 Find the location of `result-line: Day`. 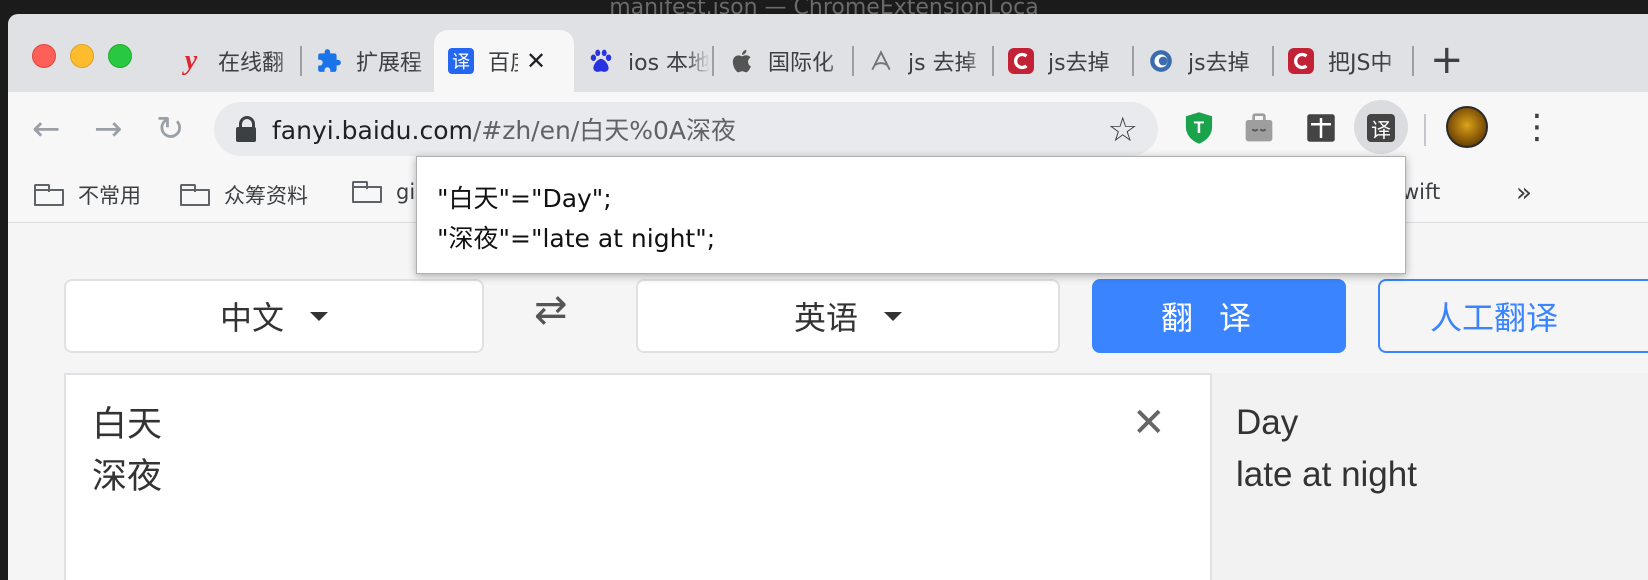

result-line: Day is located at coordinates (1267, 422).